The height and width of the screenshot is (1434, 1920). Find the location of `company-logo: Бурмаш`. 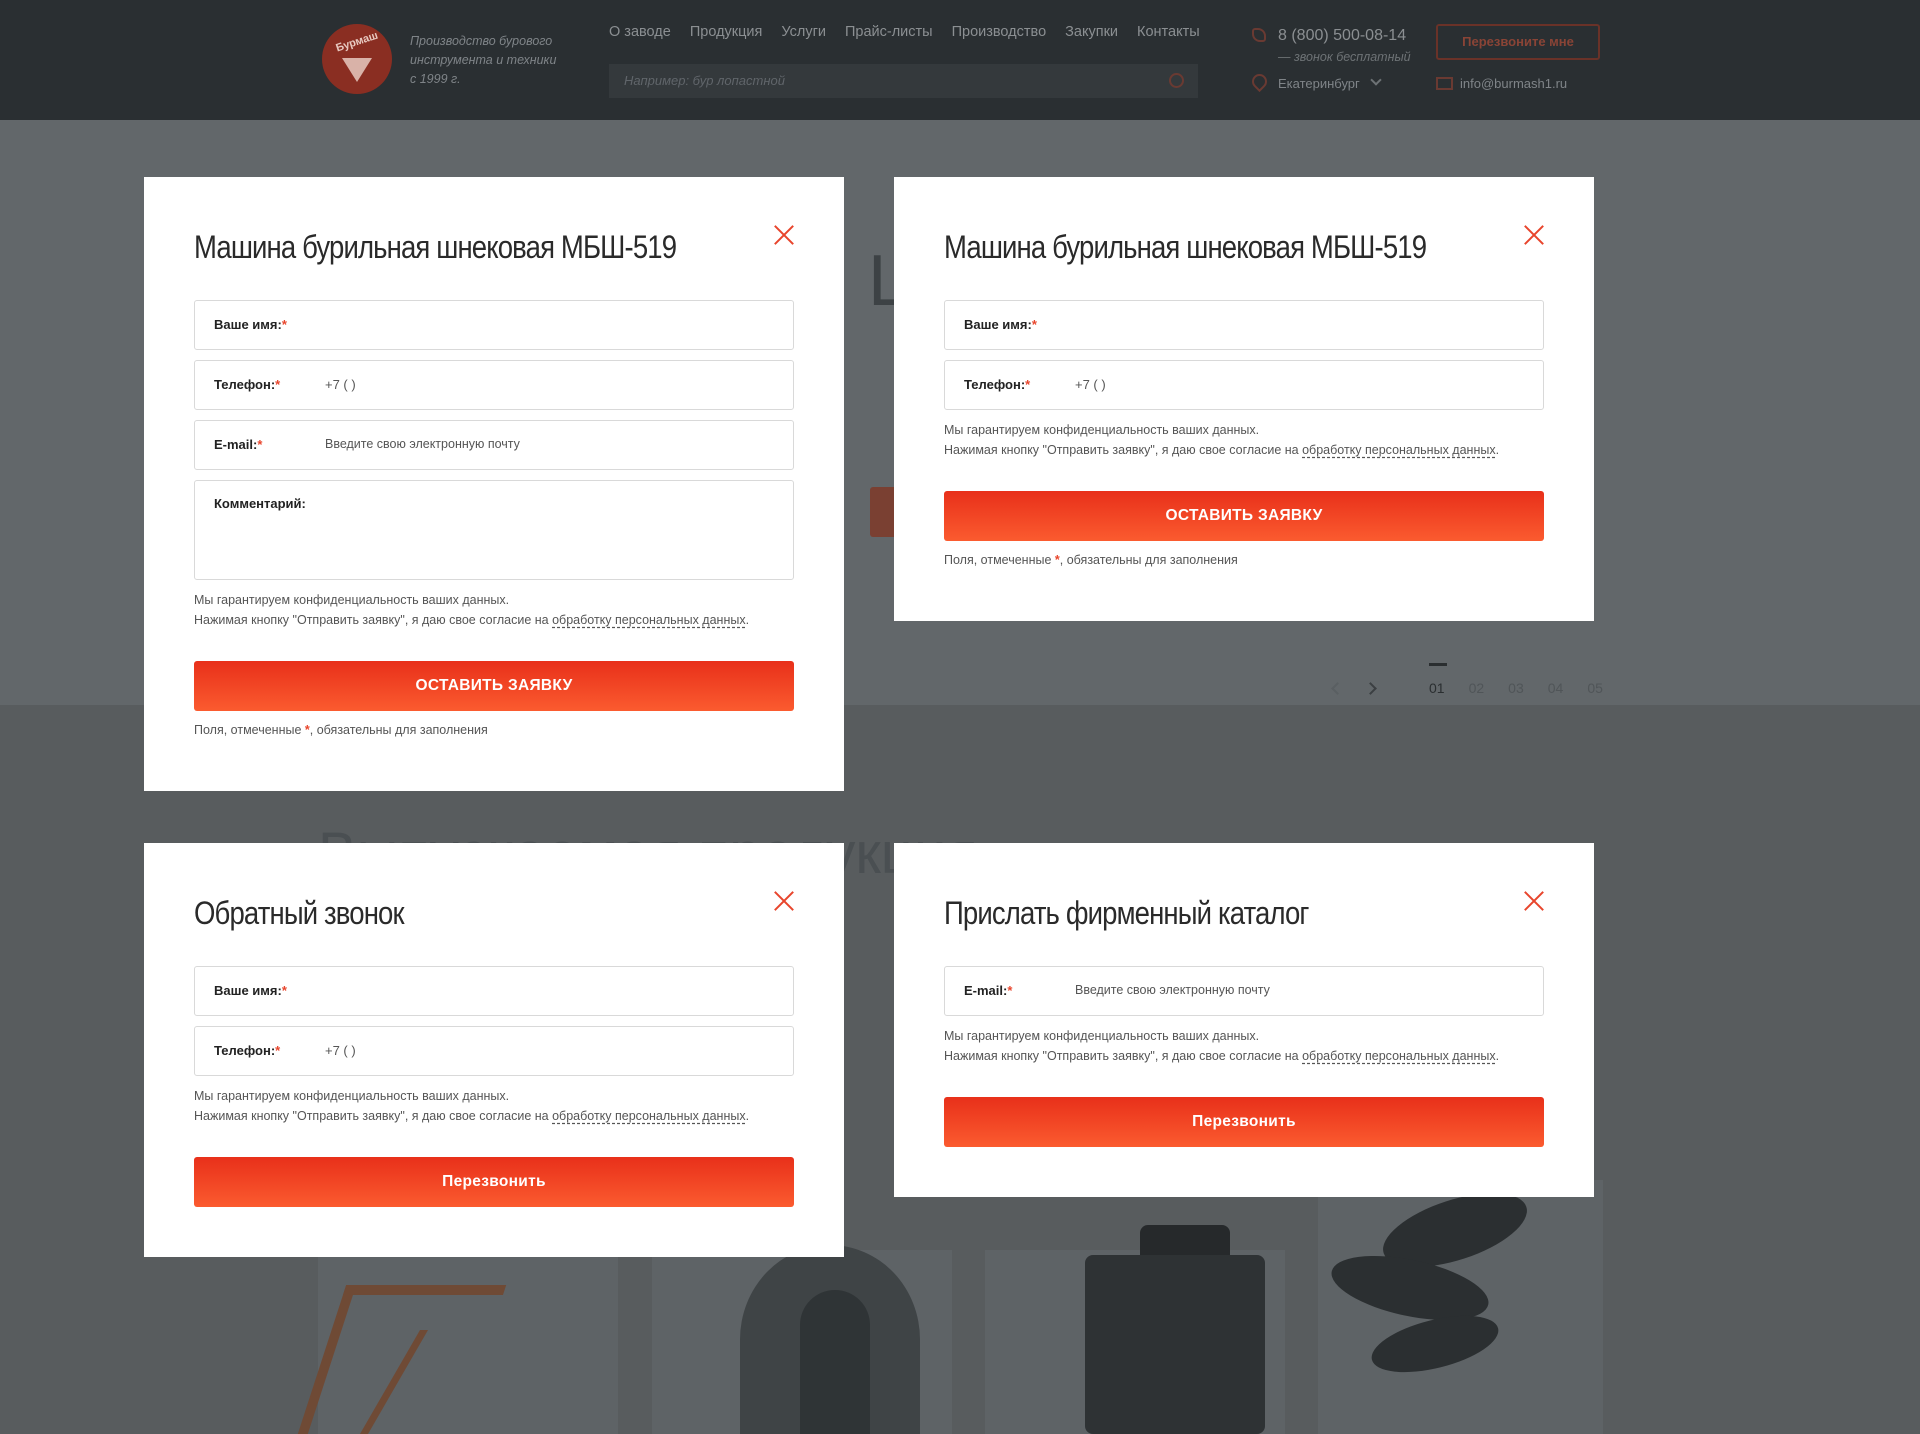

company-logo: Бурмаш is located at coordinates (357, 59).